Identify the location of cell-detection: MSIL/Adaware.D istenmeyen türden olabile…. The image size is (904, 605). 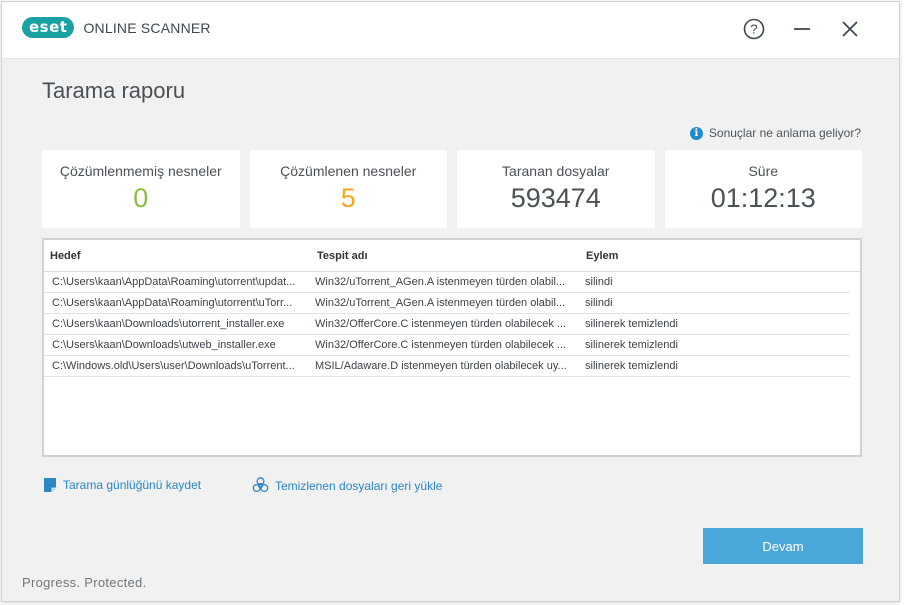
(441, 366).